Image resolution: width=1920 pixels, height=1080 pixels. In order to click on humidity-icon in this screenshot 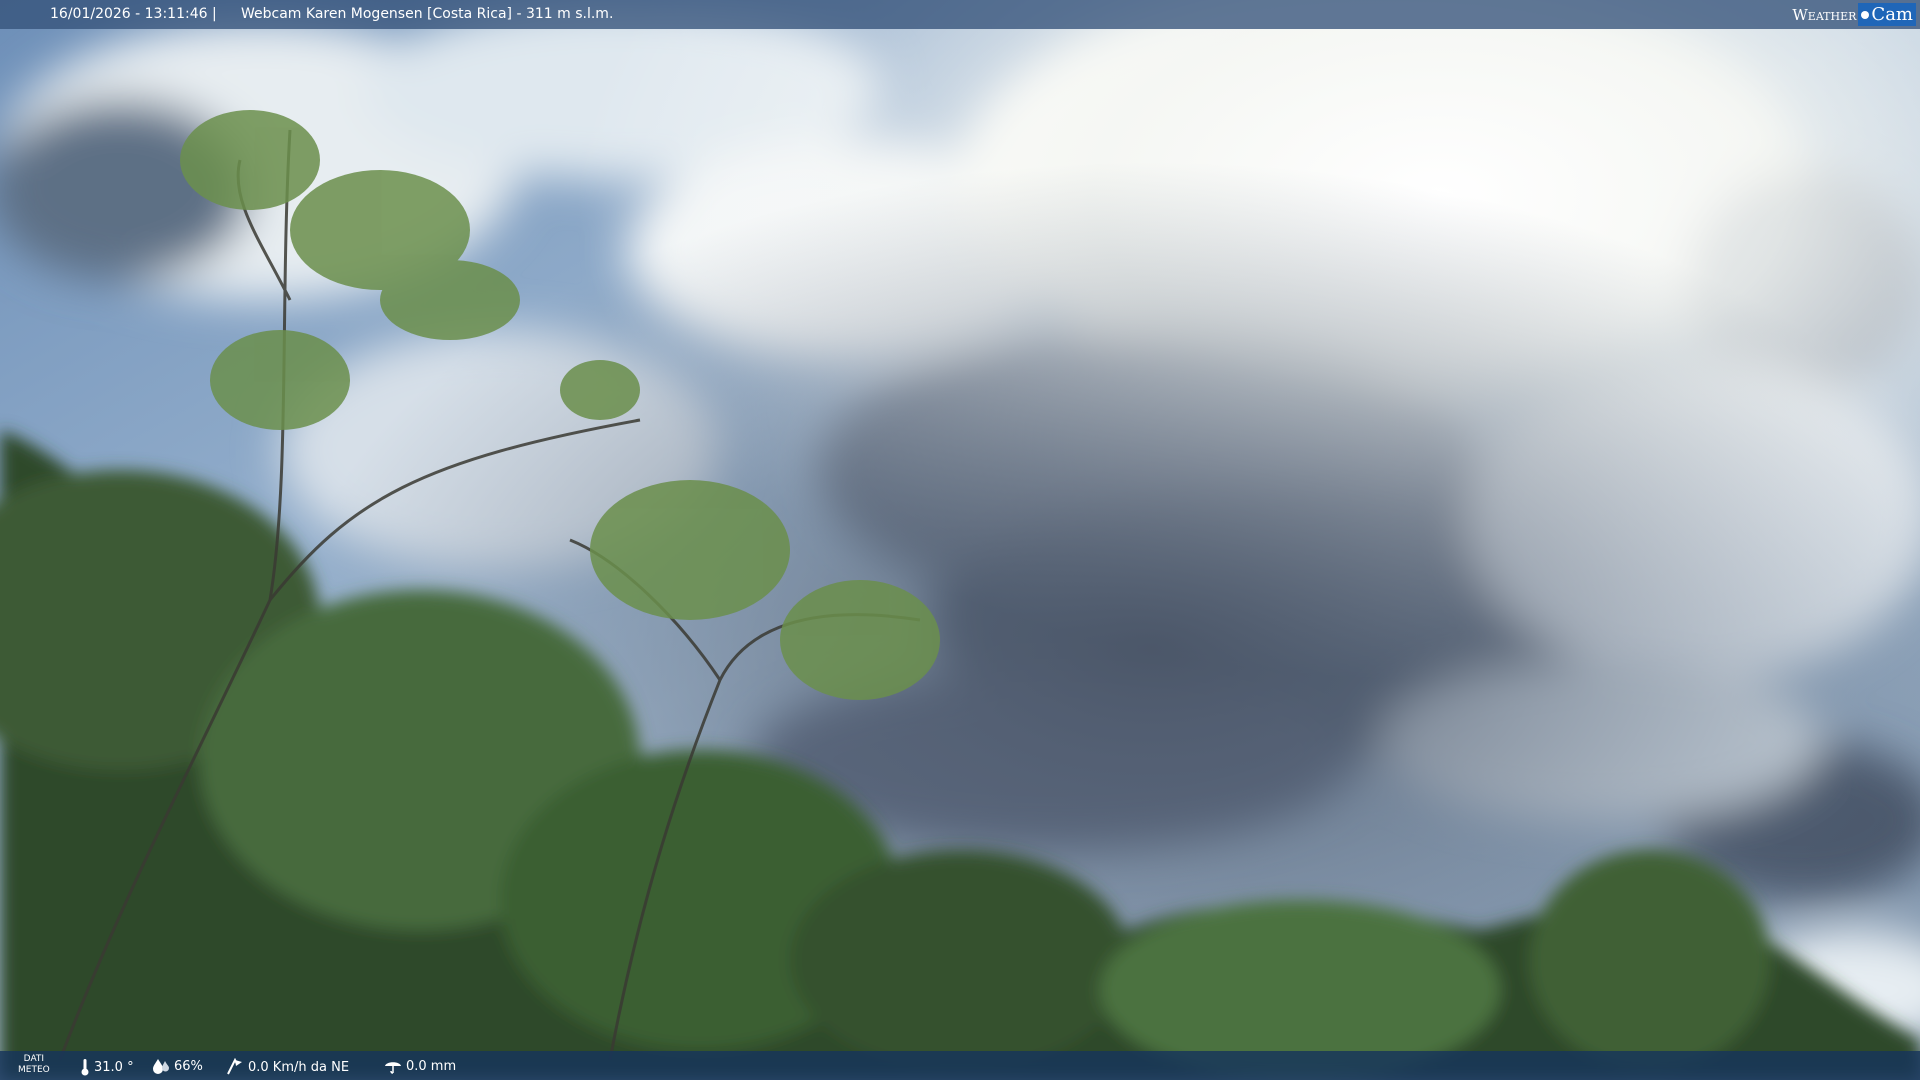, I will do `click(161, 1066)`.